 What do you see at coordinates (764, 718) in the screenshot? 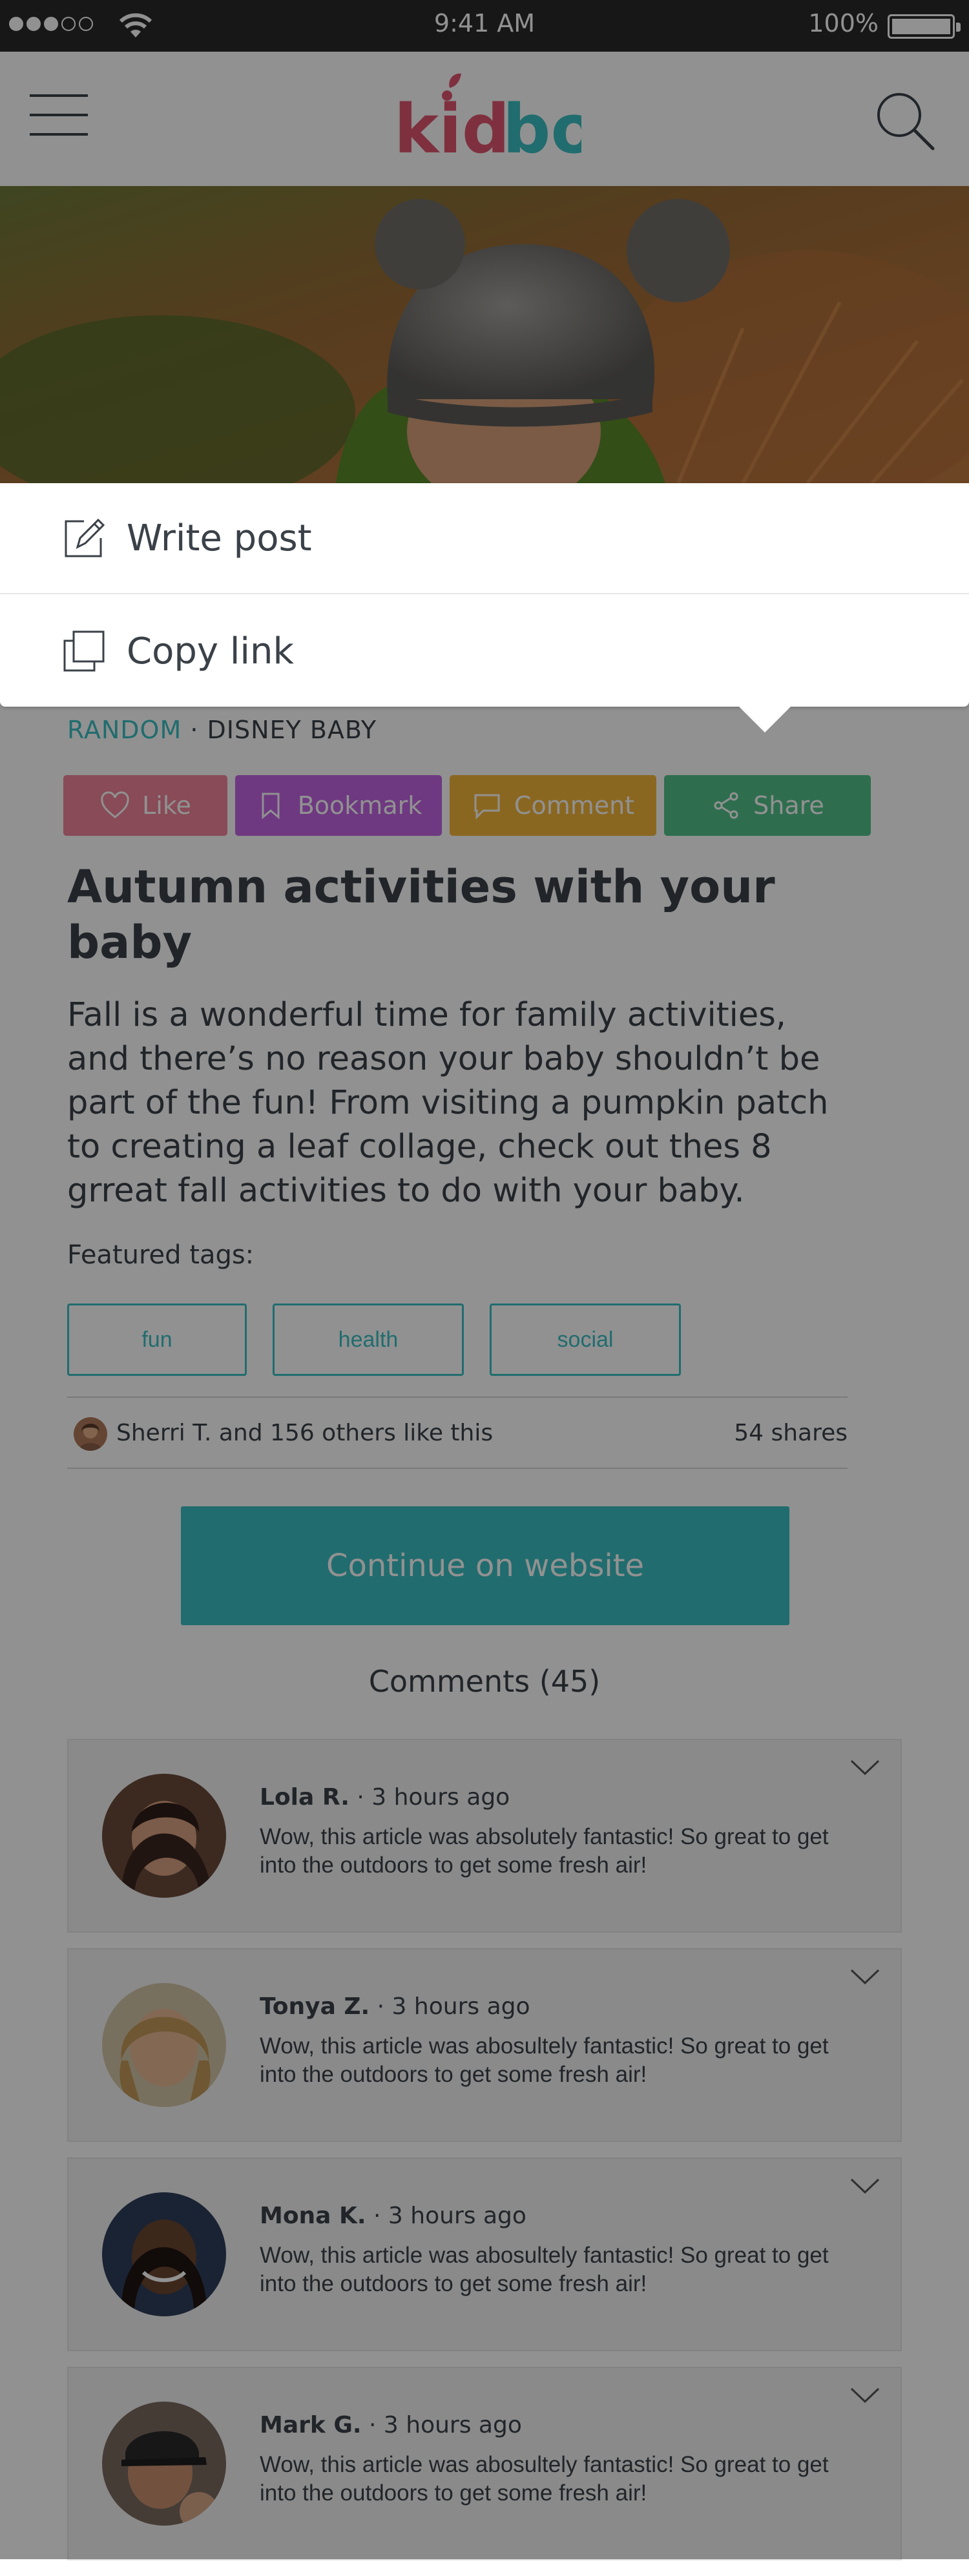
I see `popup-pointer` at bounding box center [764, 718].